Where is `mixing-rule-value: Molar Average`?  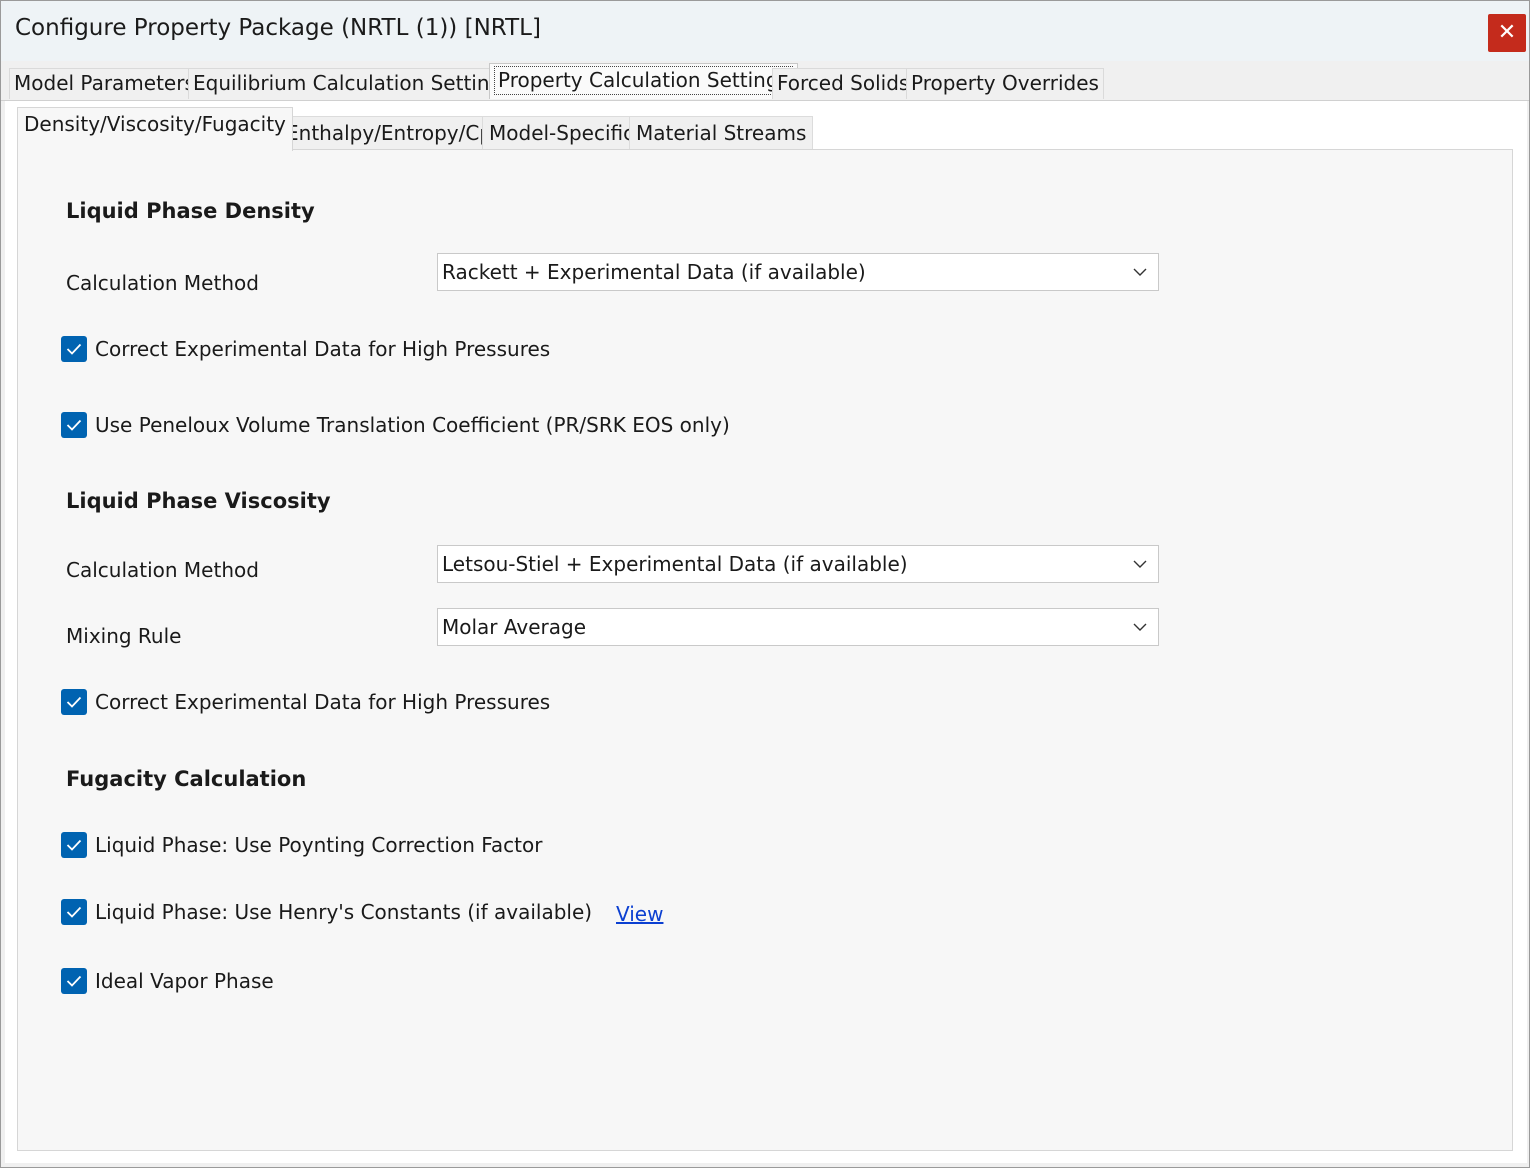 mixing-rule-value: Molar Average is located at coordinates (514, 627).